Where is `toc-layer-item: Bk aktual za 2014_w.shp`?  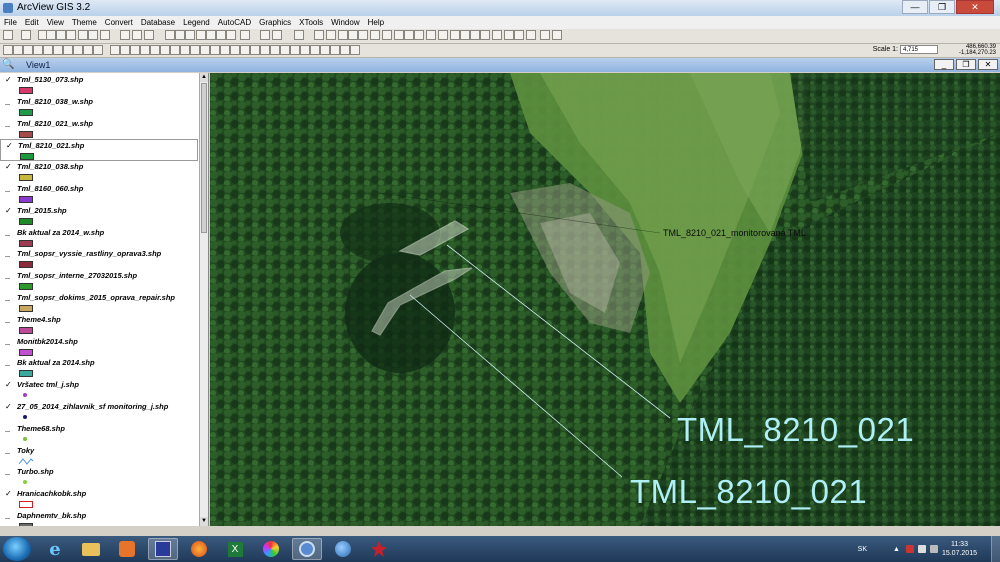
toc-layer-item: Bk aktual za 2014_w.shp is located at coordinates (99, 238).